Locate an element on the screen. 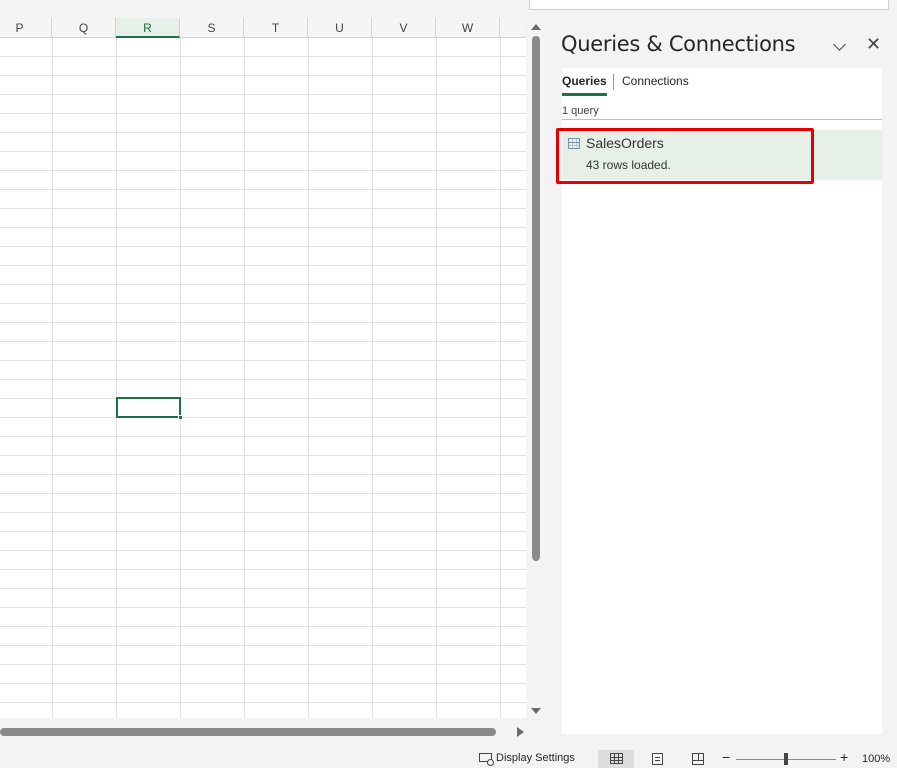 The width and height of the screenshot is (897, 768). zoom-in-button: + is located at coordinates (844, 757).